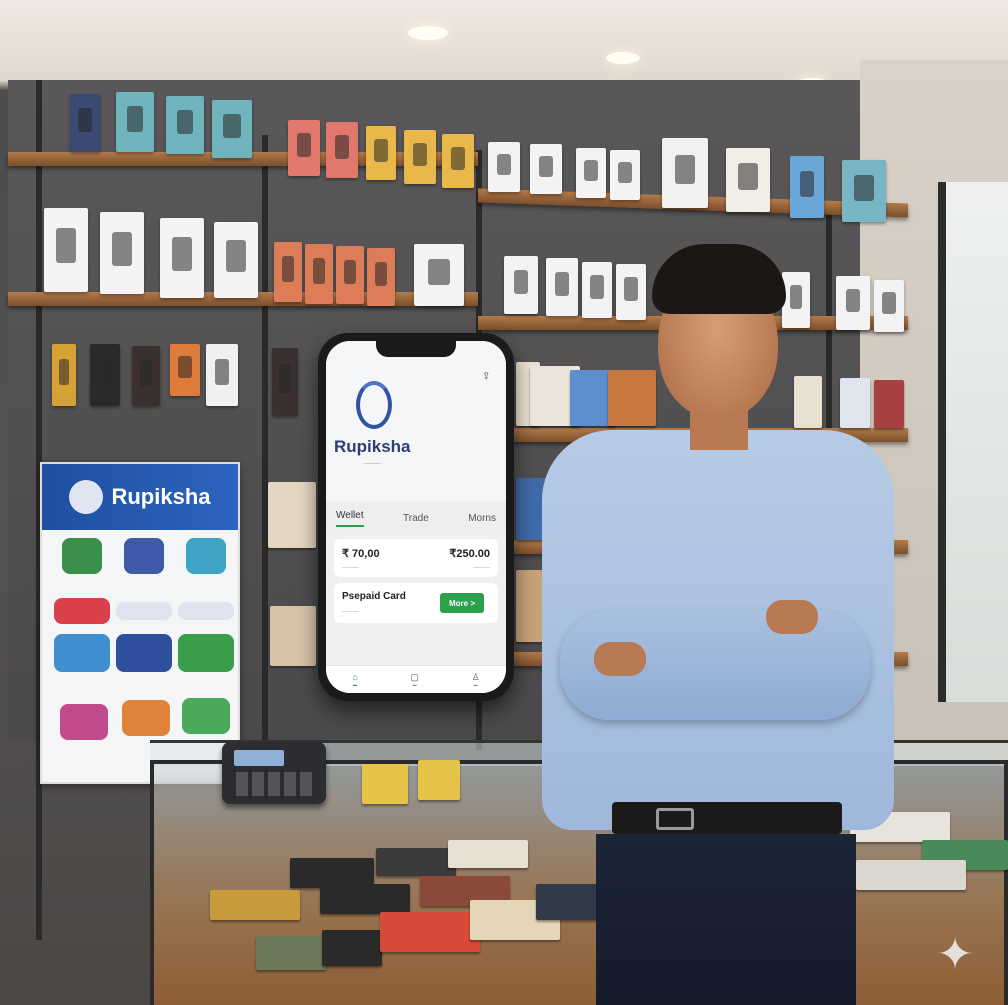 This screenshot has height=1005, width=1008. Describe the element at coordinates (726, 919) in the screenshot. I see `trousers` at that location.